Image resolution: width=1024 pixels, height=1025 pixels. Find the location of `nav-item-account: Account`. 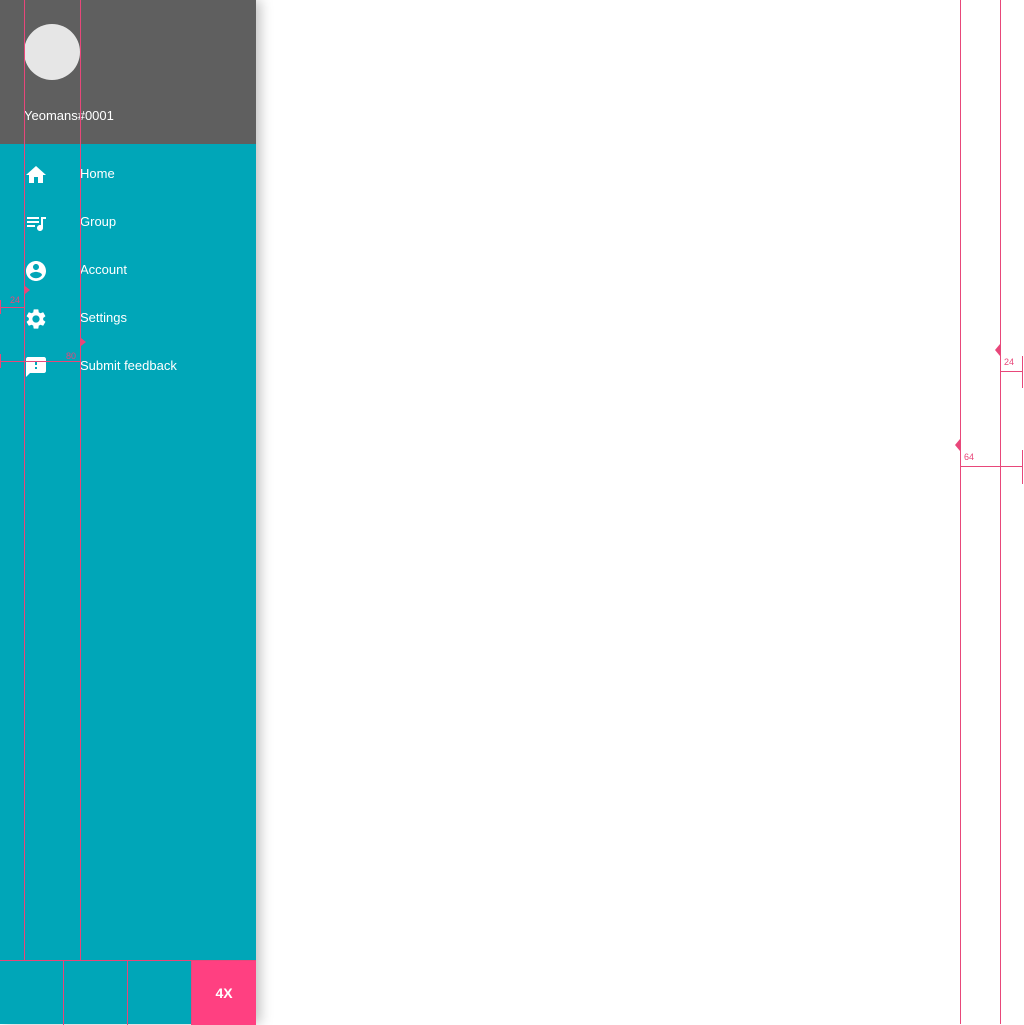

nav-item-account: Account is located at coordinates (128, 271).